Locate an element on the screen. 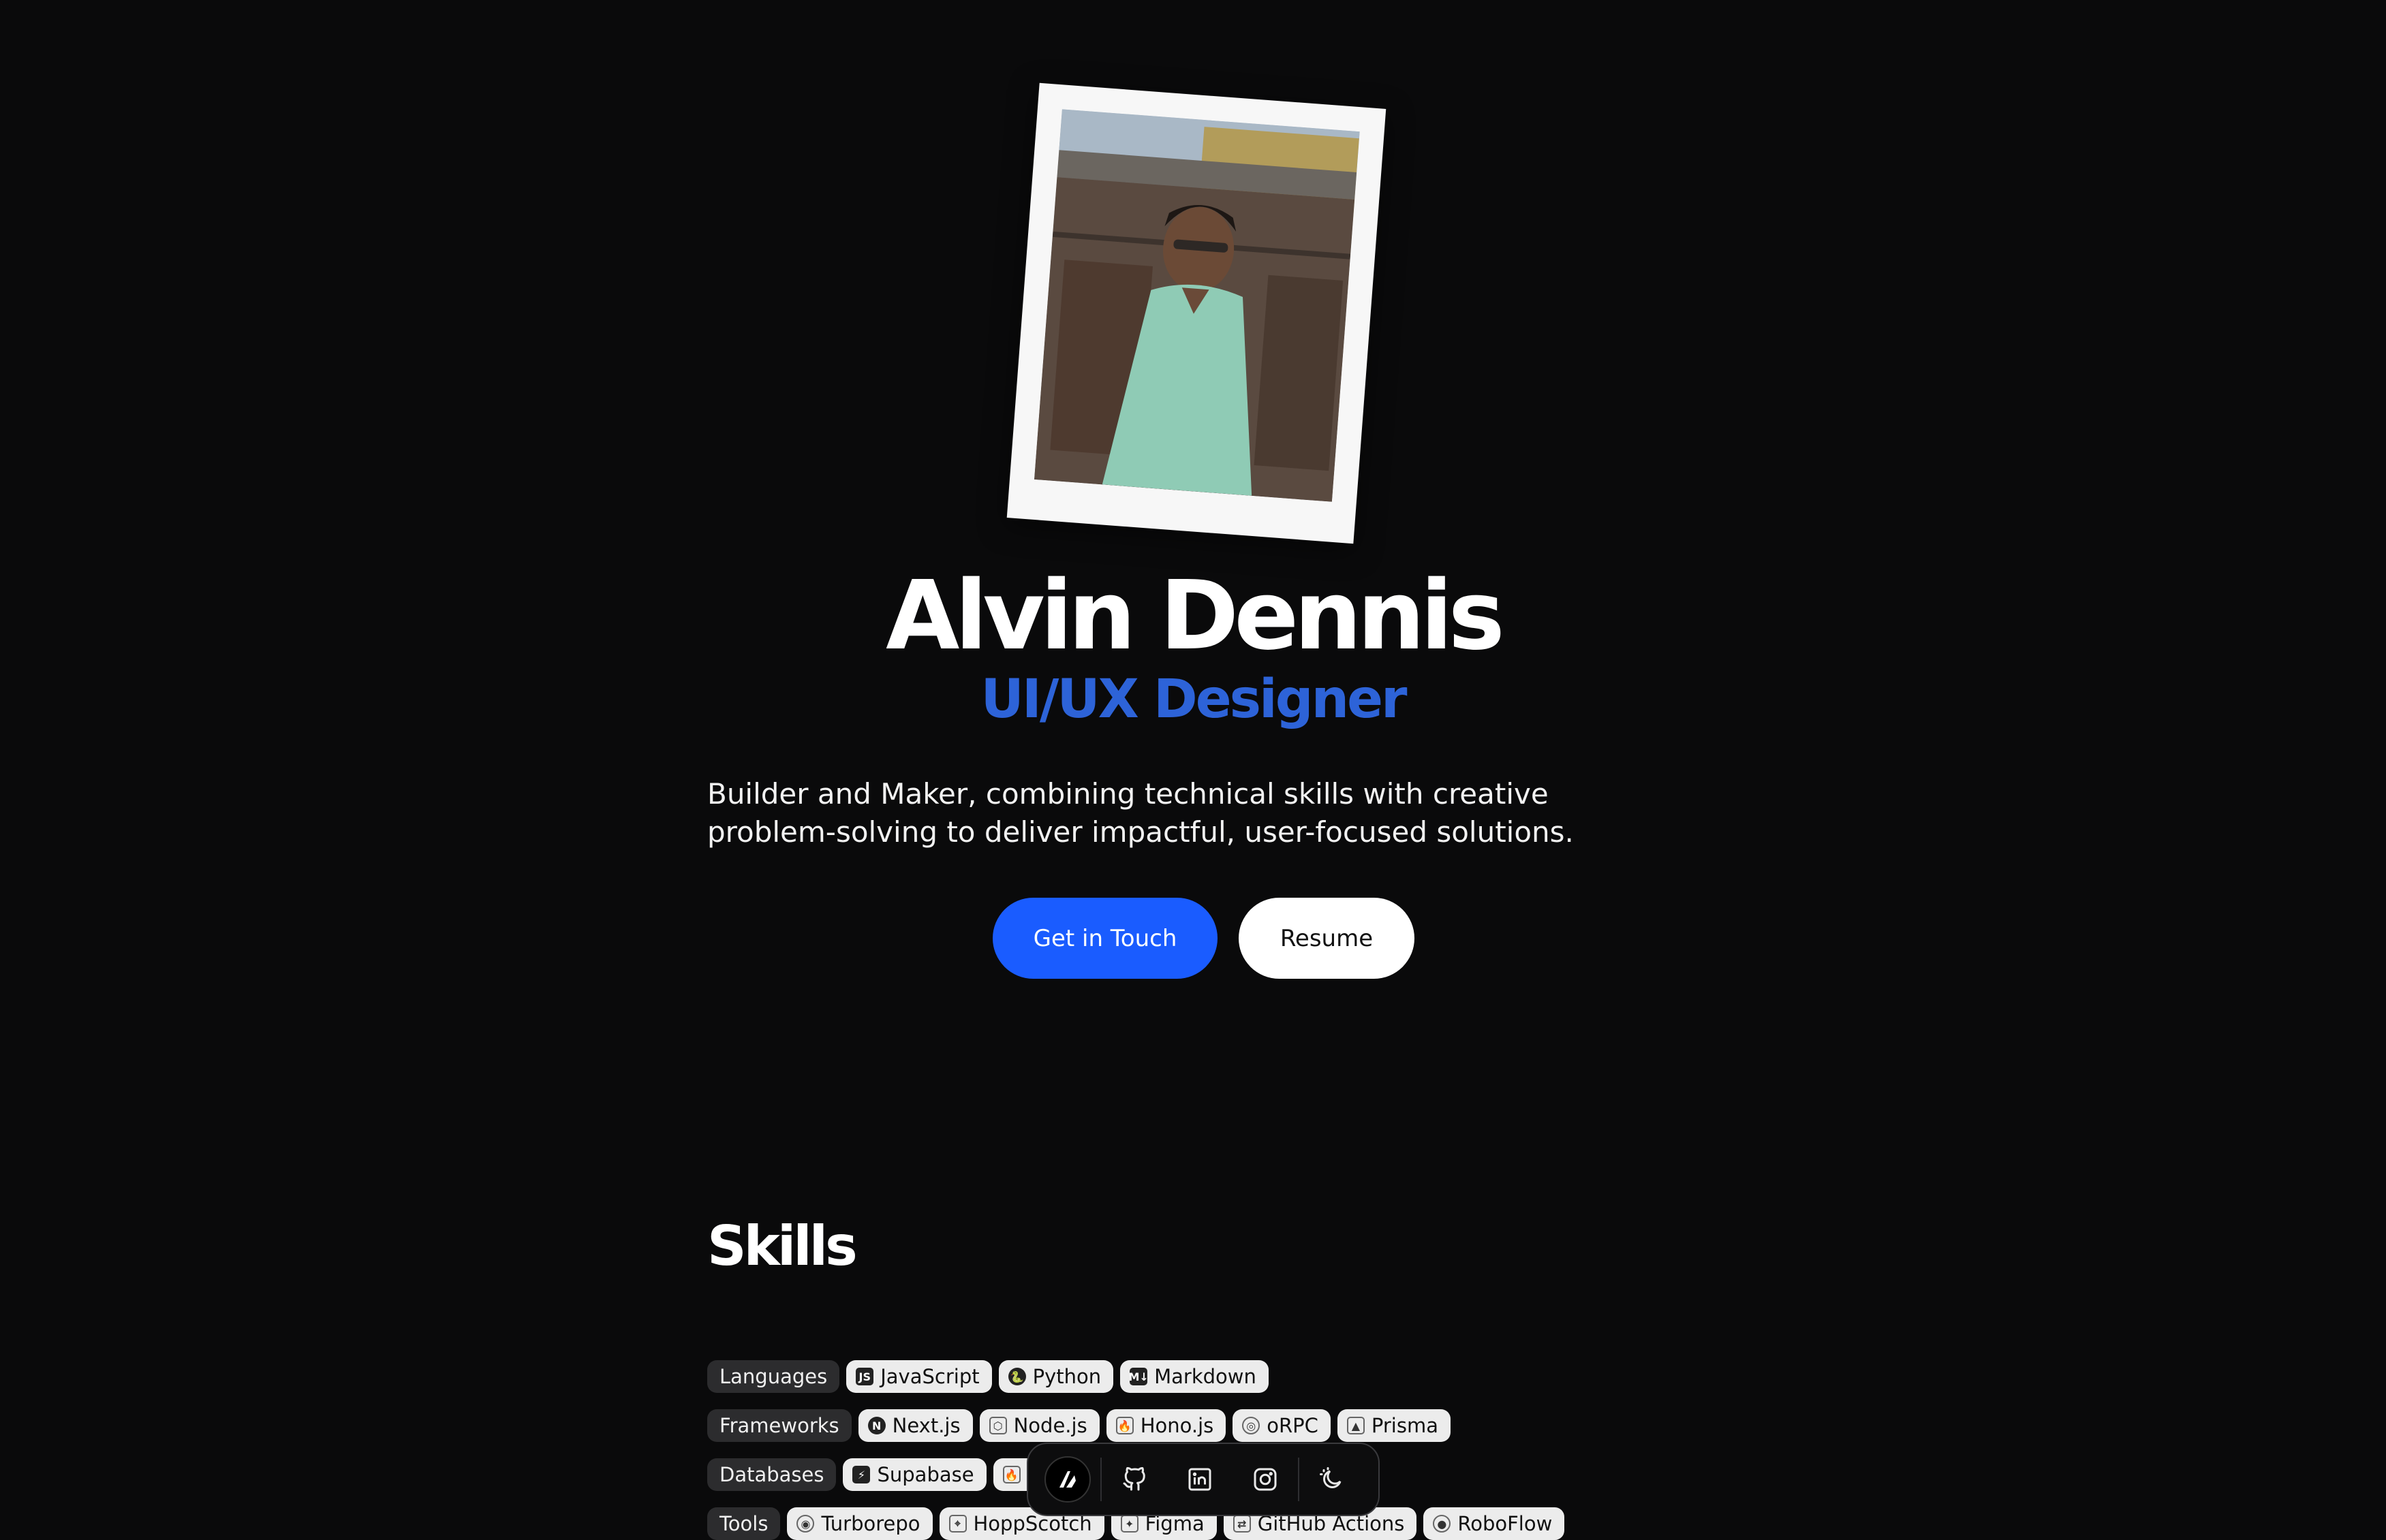 The width and height of the screenshot is (2386, 1540). skill-label: Python is located at coordinates (1067, 1376).